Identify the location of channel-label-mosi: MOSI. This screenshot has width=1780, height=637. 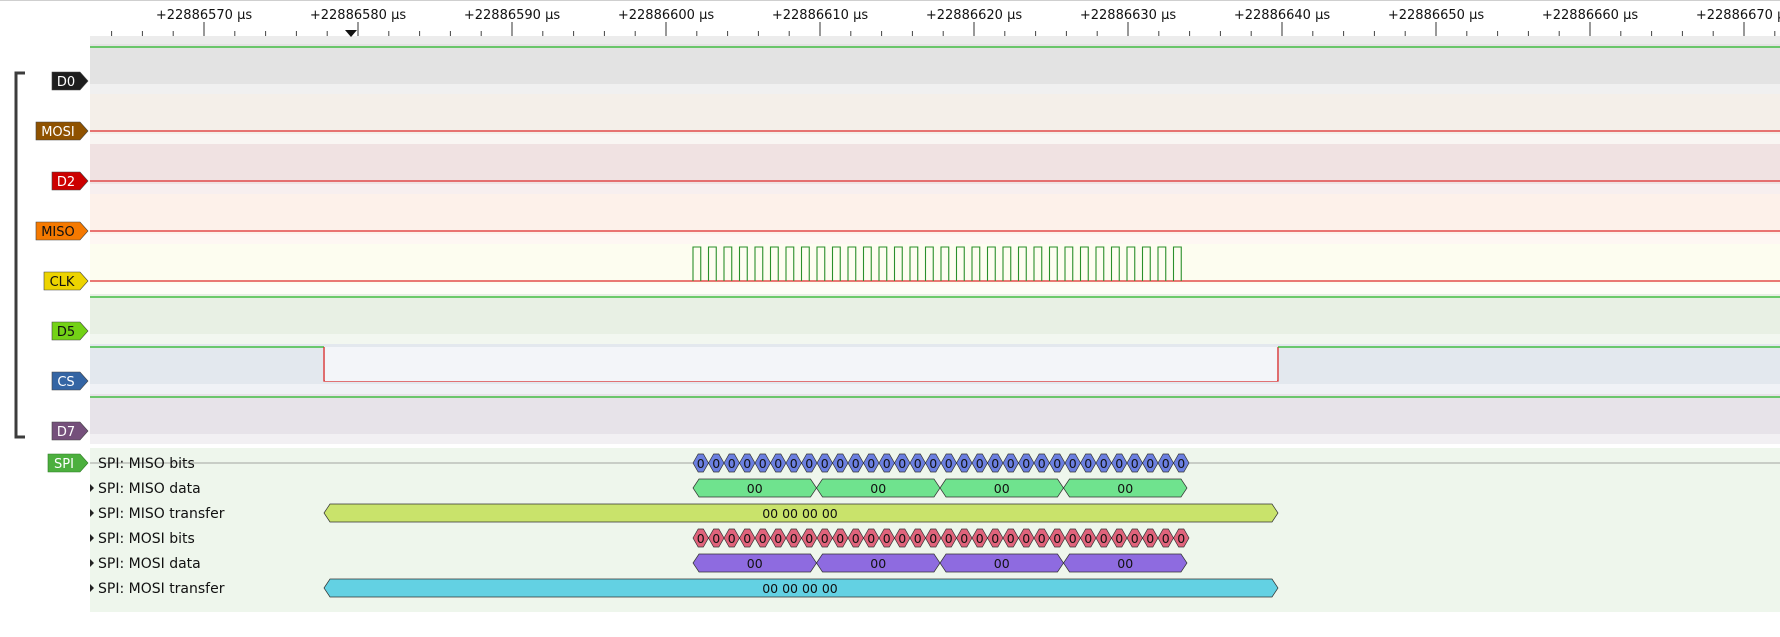
(62, 131).